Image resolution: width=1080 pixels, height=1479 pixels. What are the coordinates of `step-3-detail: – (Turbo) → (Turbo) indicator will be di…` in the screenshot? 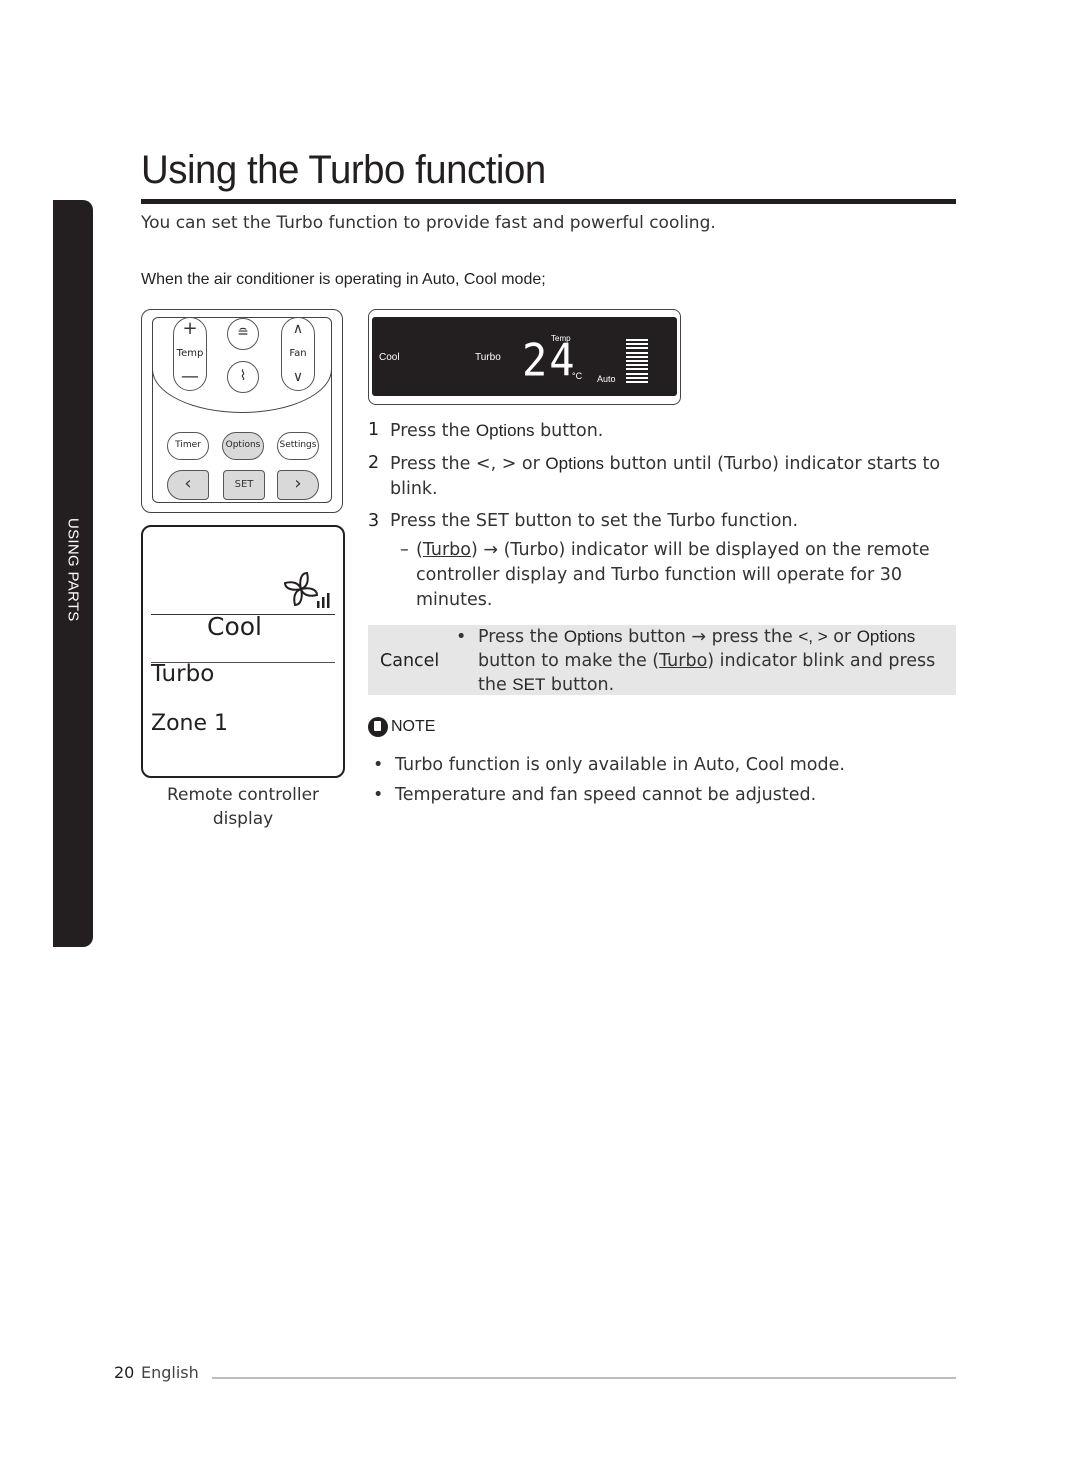 It's located at (658, 575).